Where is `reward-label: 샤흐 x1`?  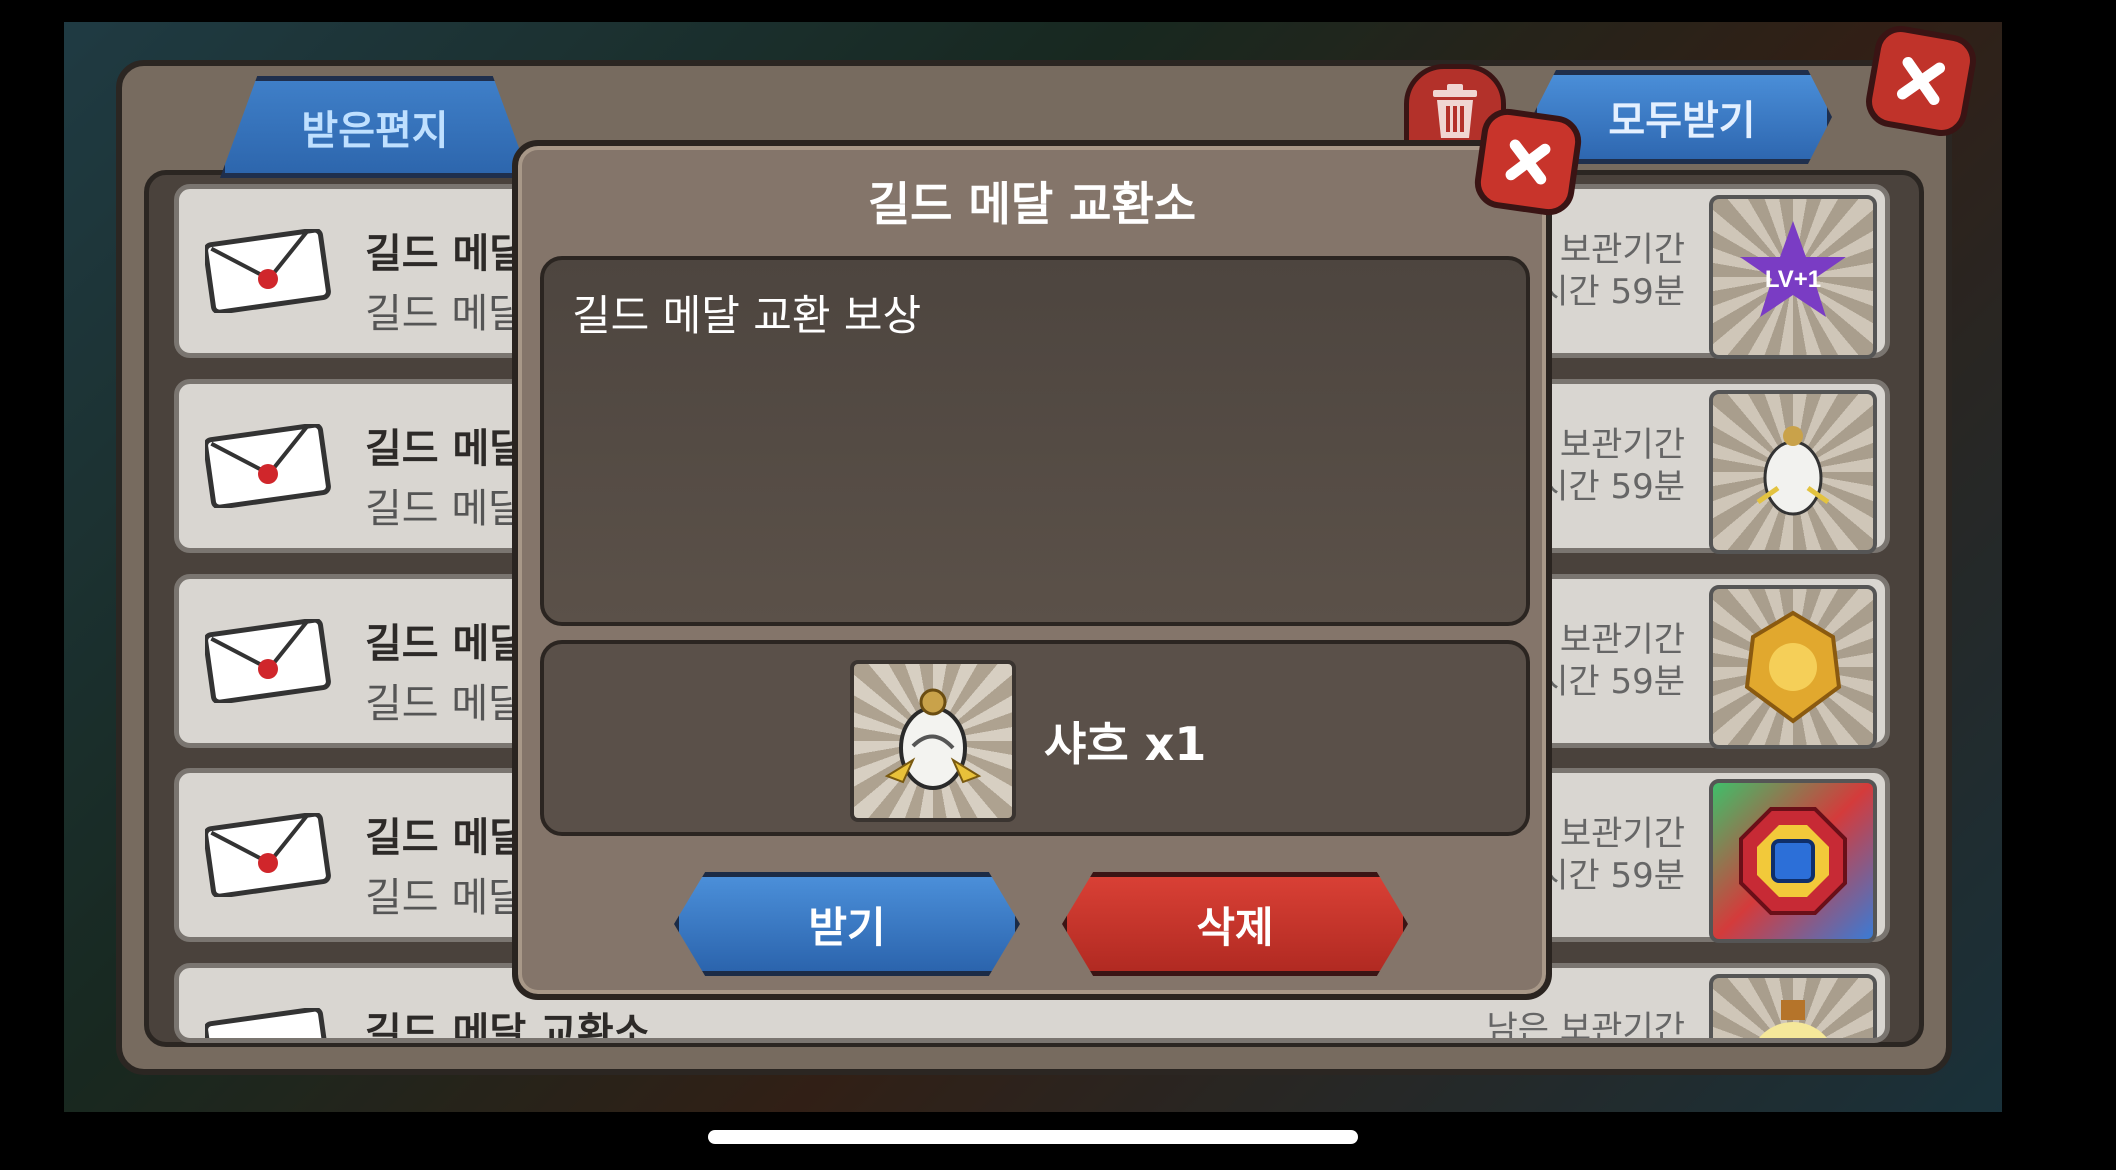
reward-label: 샤흐 x1 is located at coordinates (1125, 744).